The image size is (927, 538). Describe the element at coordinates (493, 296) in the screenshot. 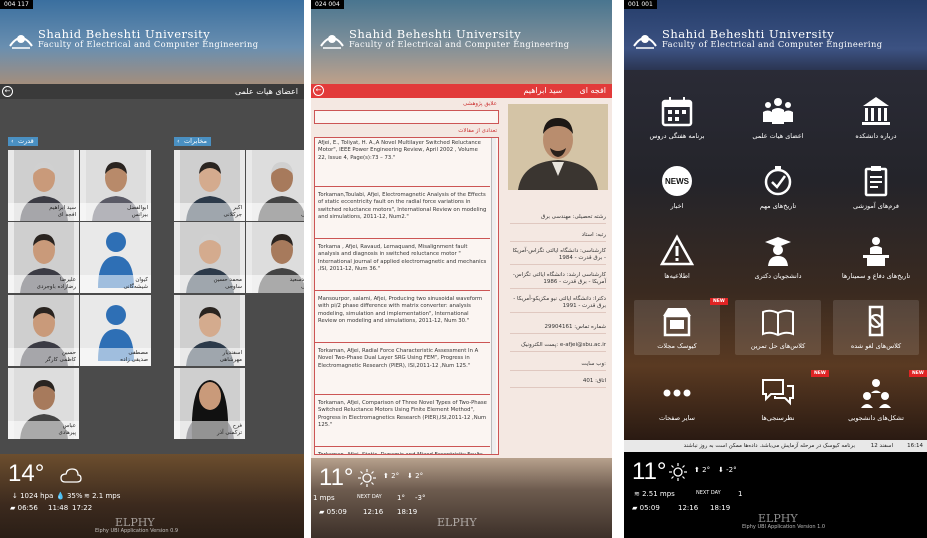

I see `publications-scrollbar` at that location.